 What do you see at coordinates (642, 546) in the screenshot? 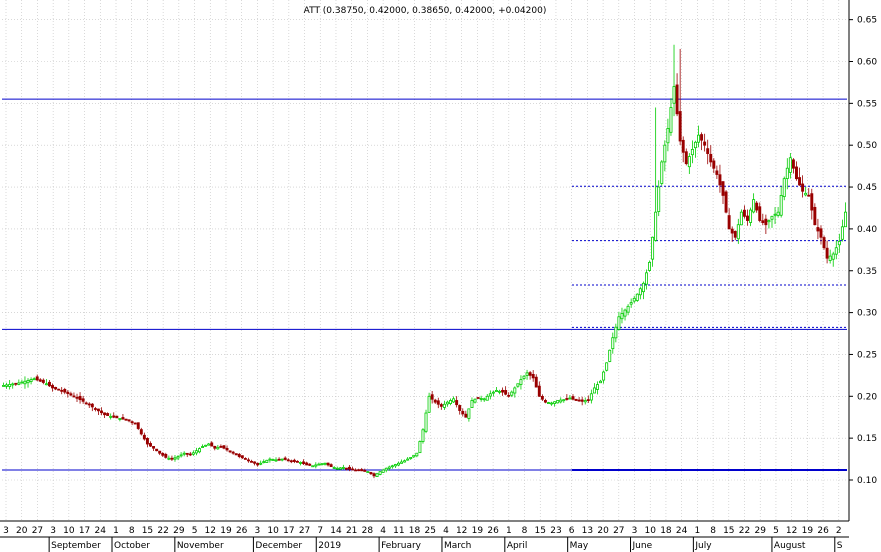
I see `x-month-label: June` at bounding box center [642, 546].